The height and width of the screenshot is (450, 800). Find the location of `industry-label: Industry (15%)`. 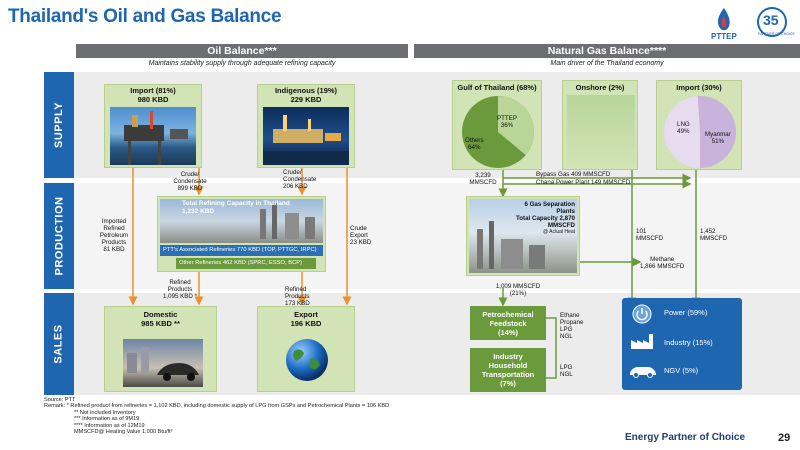

industry-label: Industry (15%) is located at coordinates (688, 342).